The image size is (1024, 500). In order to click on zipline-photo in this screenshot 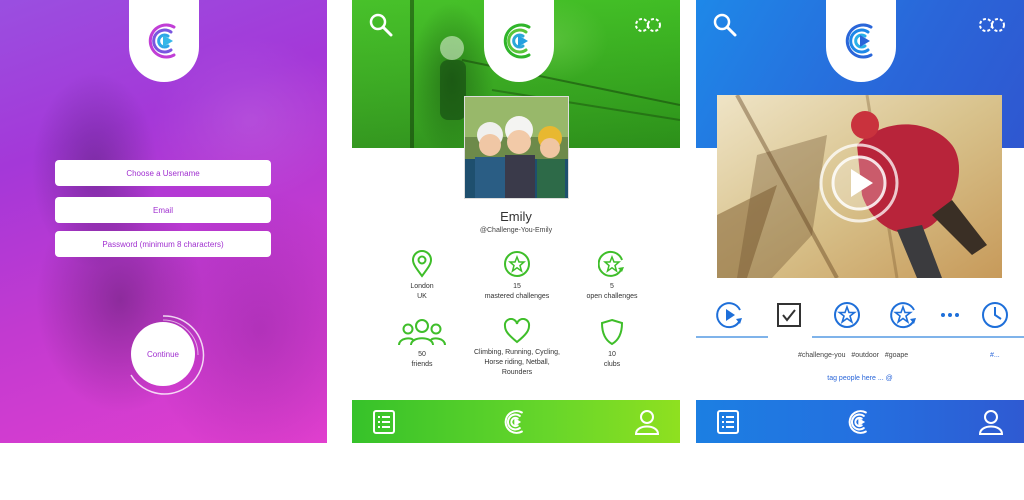, I will do `click(859, 186)`.